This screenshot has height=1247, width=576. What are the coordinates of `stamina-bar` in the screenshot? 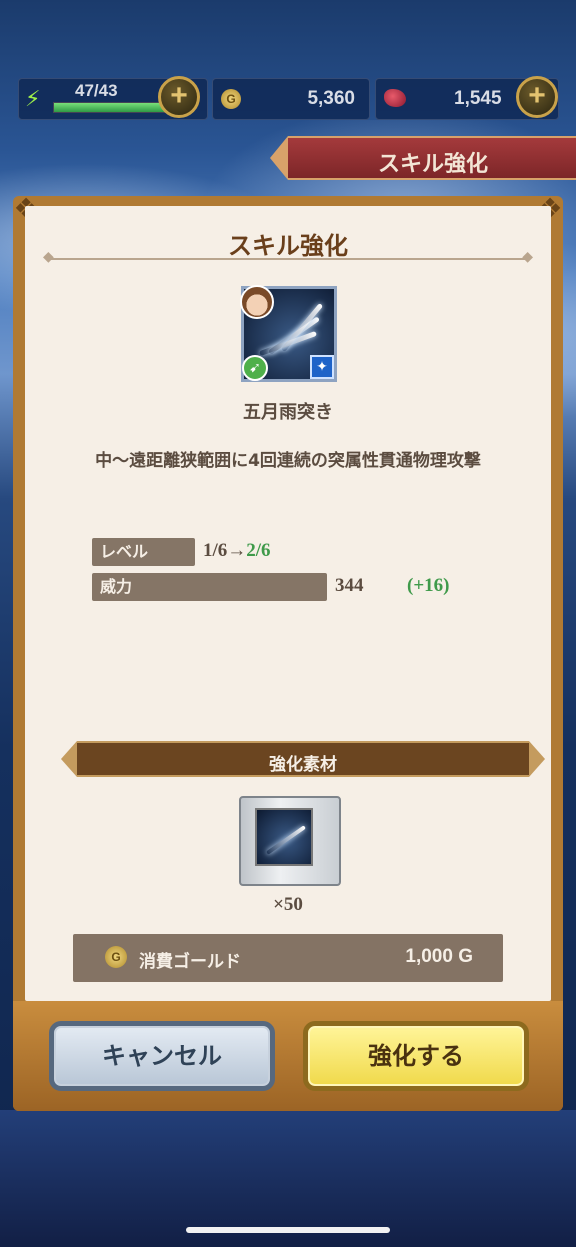 It's located at (111, 107).